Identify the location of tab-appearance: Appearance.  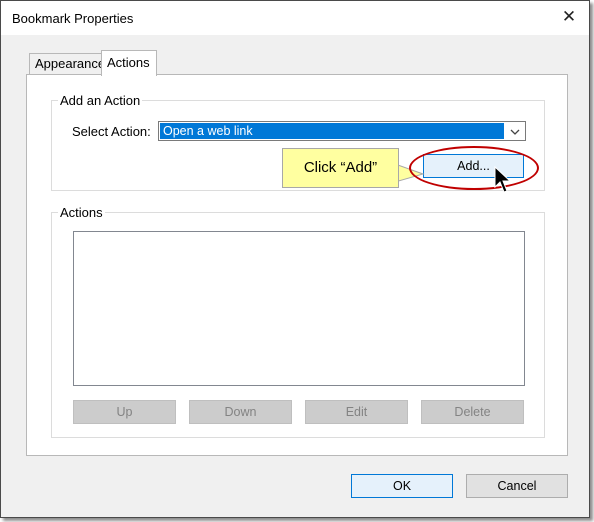
(67, 63).